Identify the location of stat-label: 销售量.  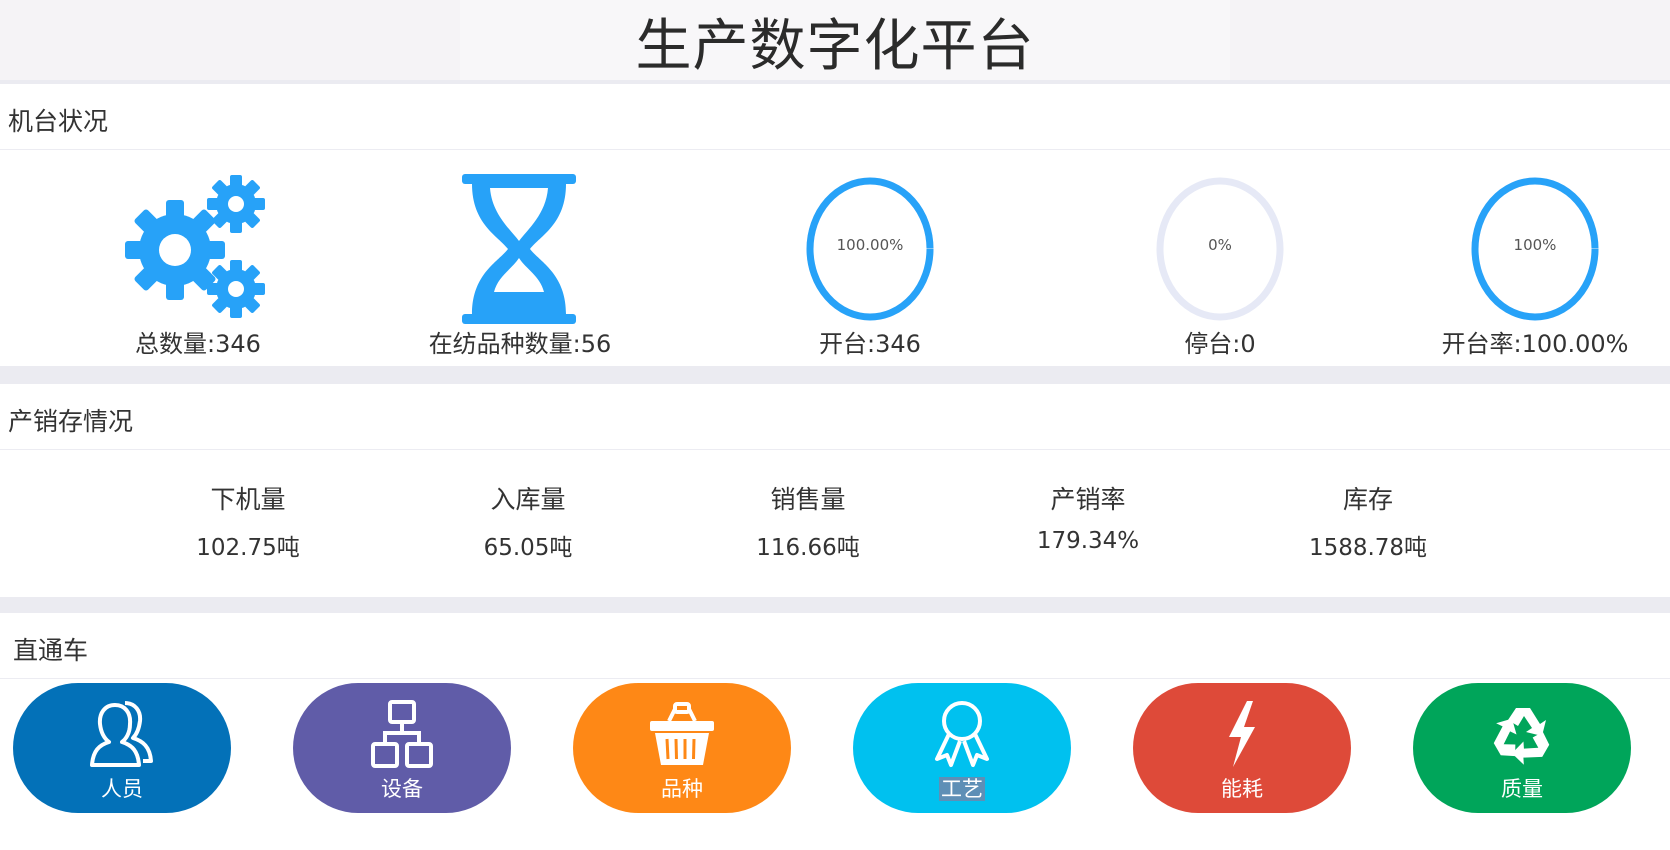
(808, 499).